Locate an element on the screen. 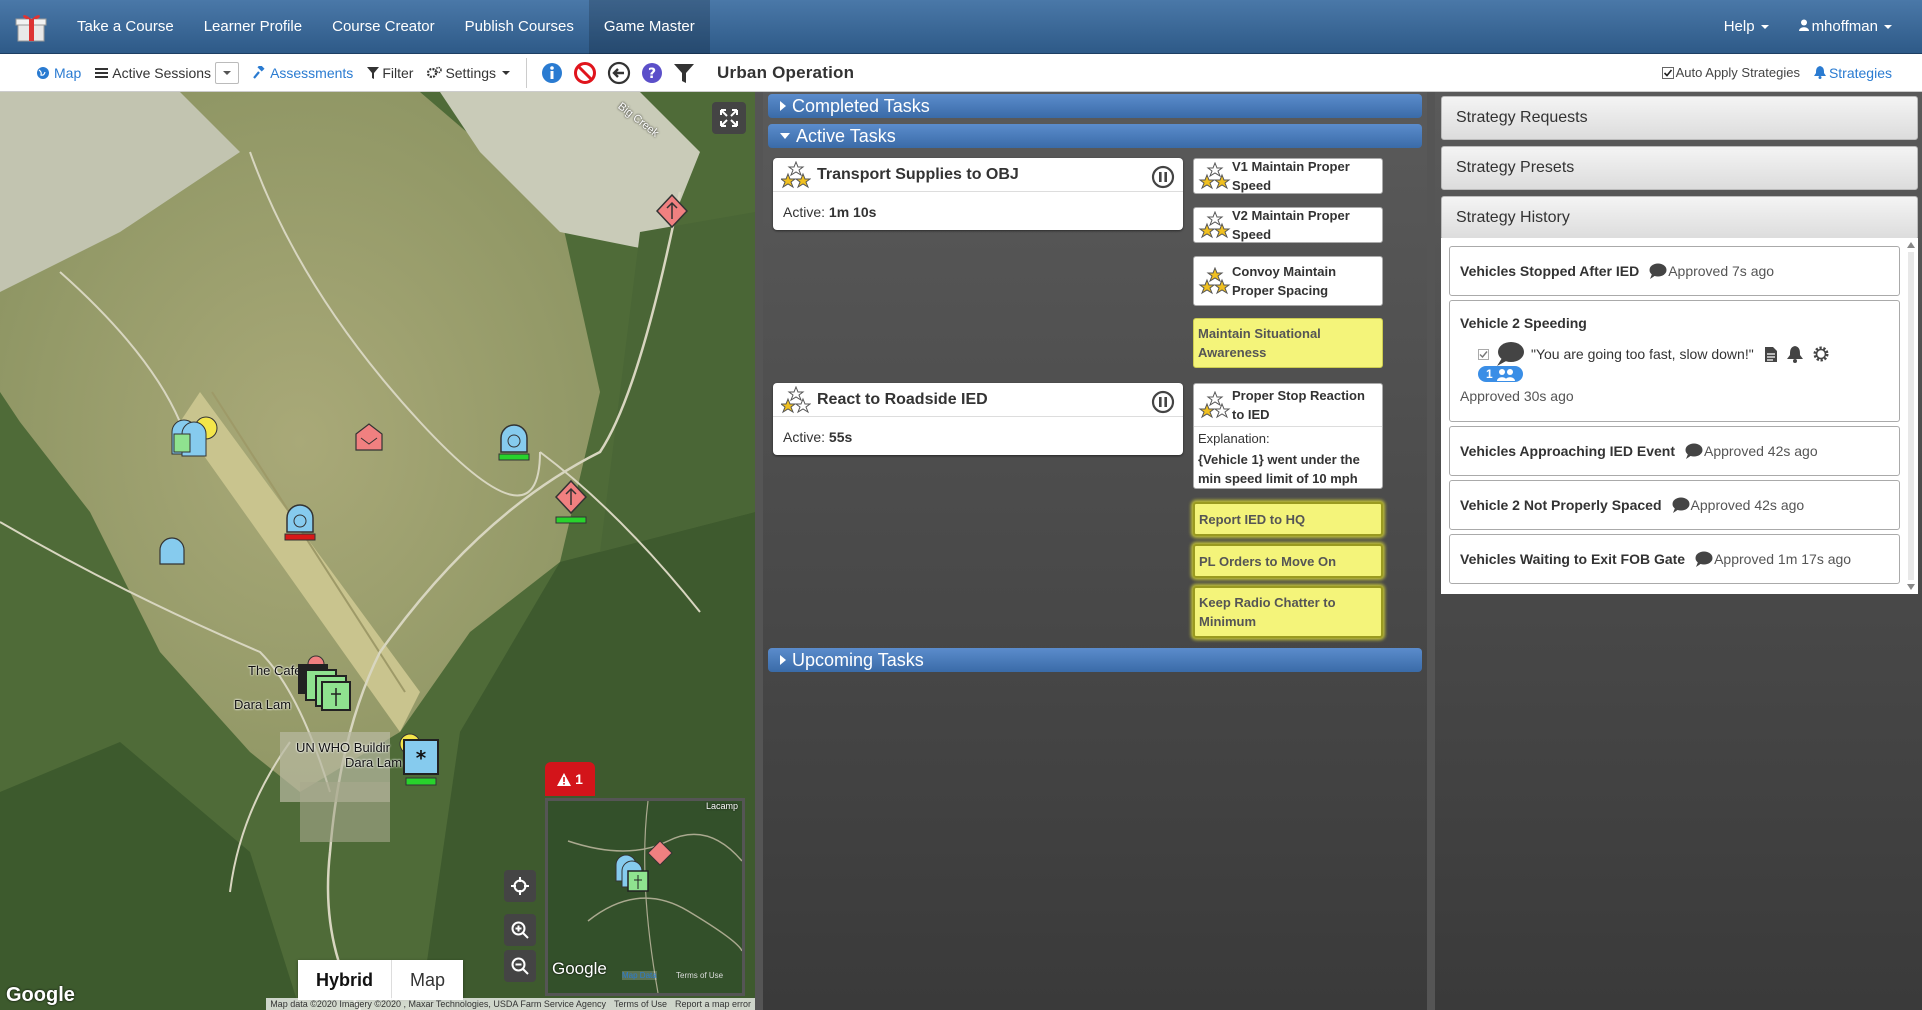 This screenshot has width=1922, height=1010. overview-minimap: Google Map Data Terms of Use Lacamp is located at coordinates (645, 897).